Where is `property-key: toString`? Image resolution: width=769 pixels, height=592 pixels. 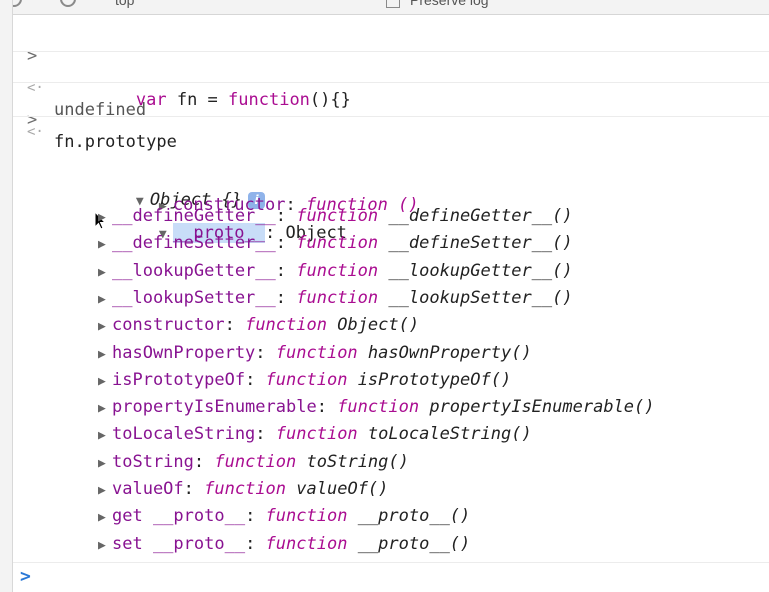 property-key: toString is located at coordinates (153, 461).